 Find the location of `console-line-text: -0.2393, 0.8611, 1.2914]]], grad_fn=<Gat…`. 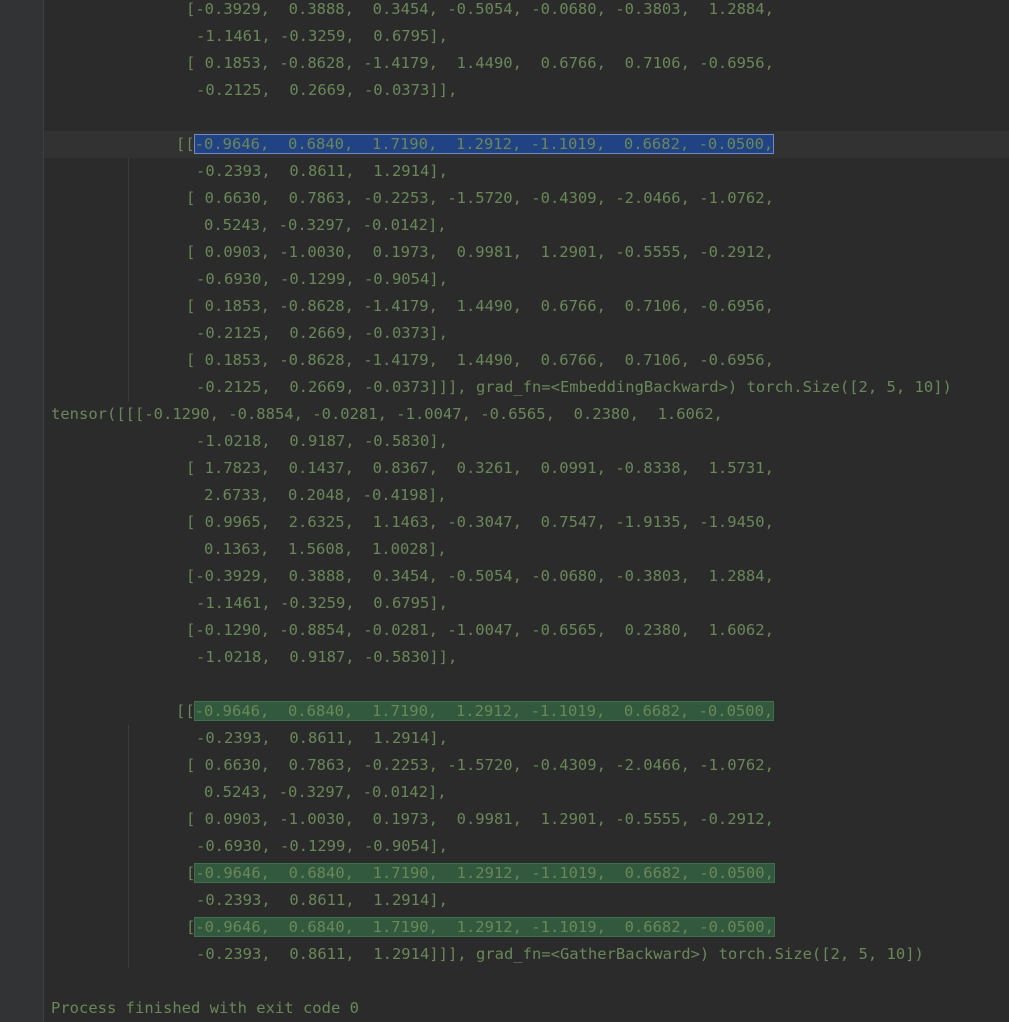

console-line-text: -0.2393, 0.8611, 1.2914]]], grad_fn=<Gat… is located at coordinates (560, 954).